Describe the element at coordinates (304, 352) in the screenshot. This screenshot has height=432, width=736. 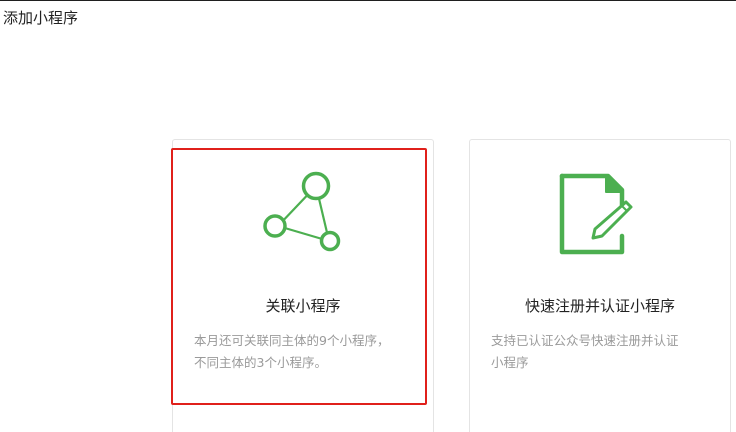
I see `card-description: 本月还可关联同主体的9个小程序， 不同主体的3个小程序。` at that location.